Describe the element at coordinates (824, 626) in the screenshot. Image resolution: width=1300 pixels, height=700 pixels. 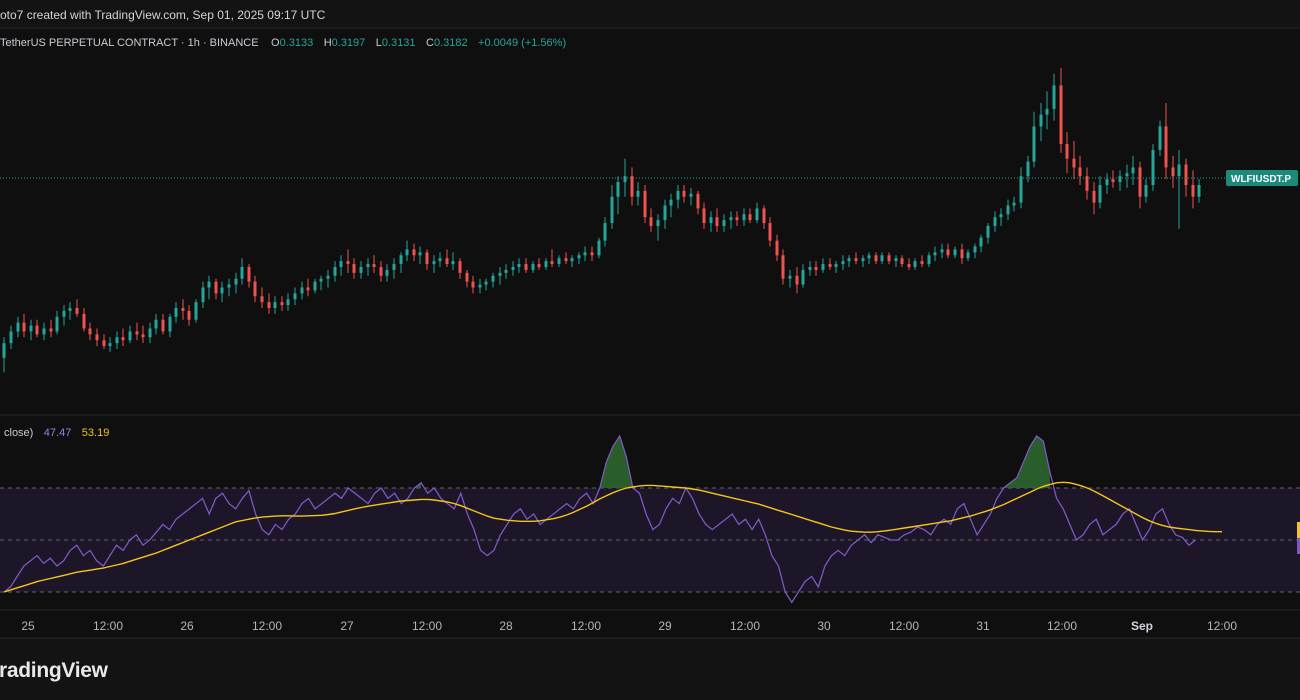
I see `time-tick-label: 30` at that location.